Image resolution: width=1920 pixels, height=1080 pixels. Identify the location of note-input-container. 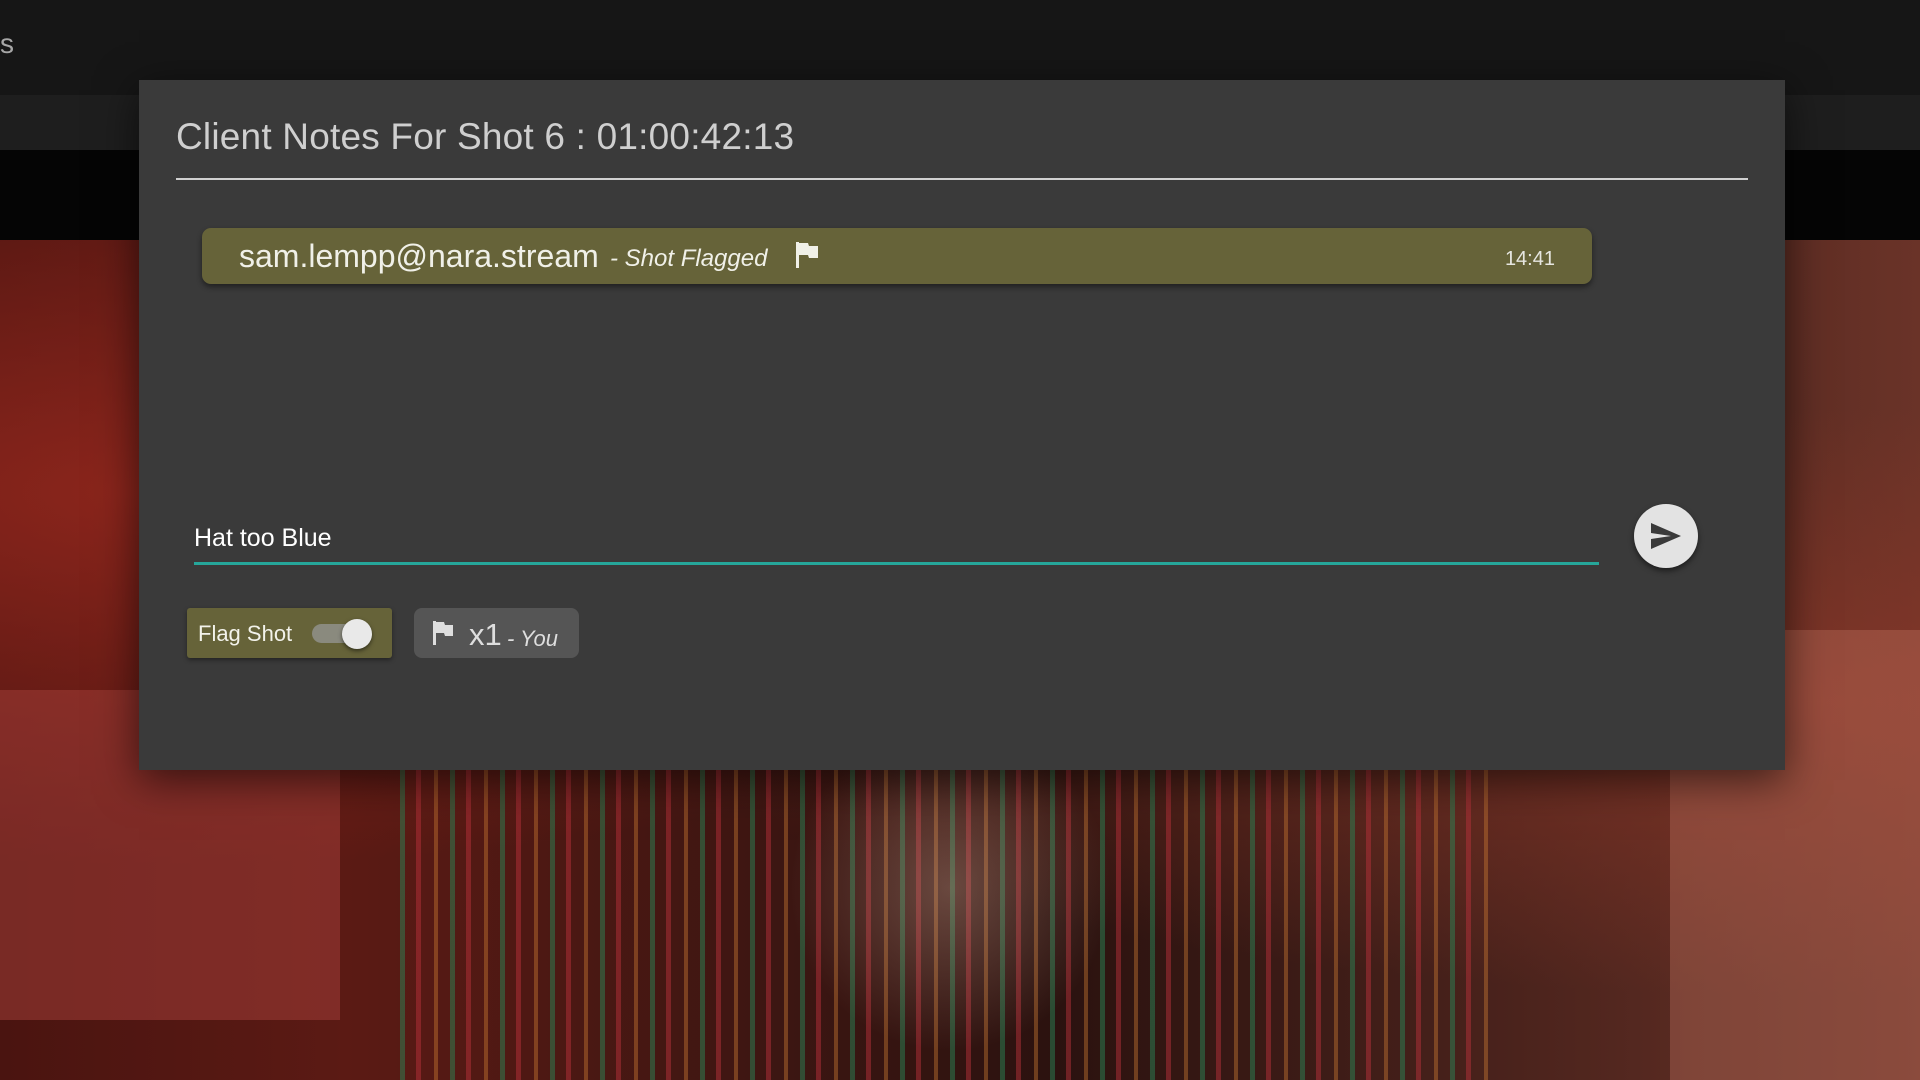
(896, 533).